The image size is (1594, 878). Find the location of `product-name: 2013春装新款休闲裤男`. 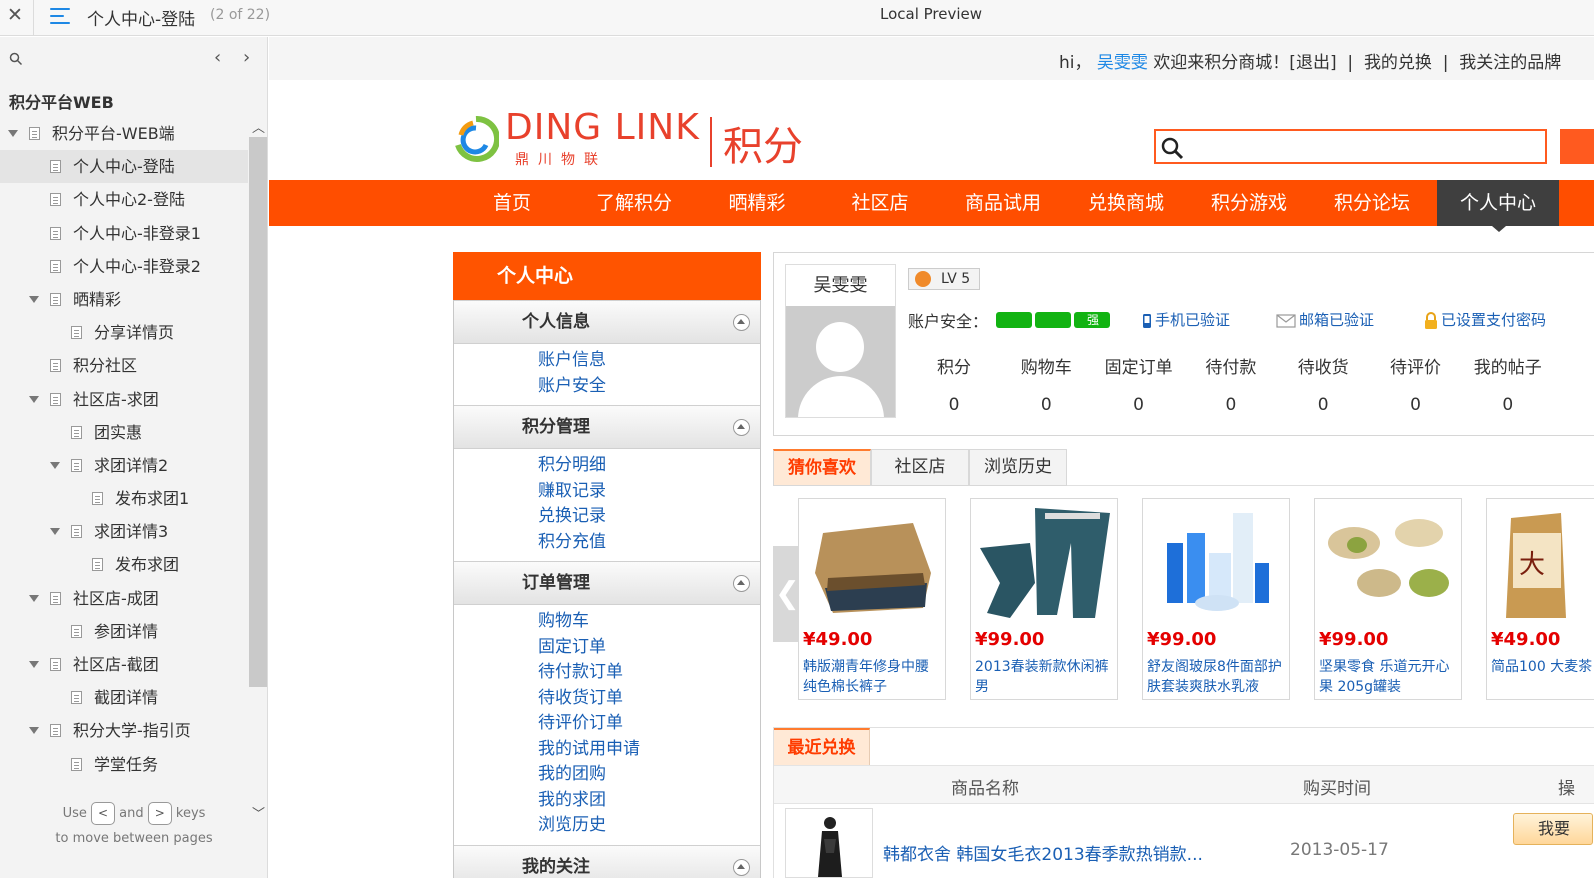

product-name: 2013春装新款休闲裤男 is located at coordinates (1044, 678).